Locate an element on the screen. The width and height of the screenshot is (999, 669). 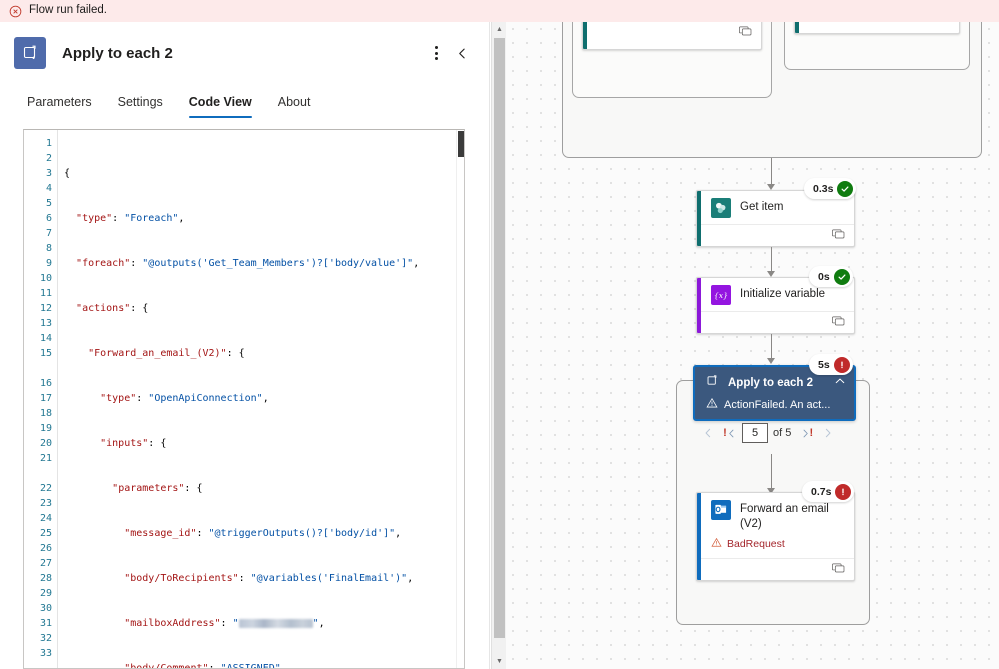
line-number: 33 is located at coordinates (45, 653).